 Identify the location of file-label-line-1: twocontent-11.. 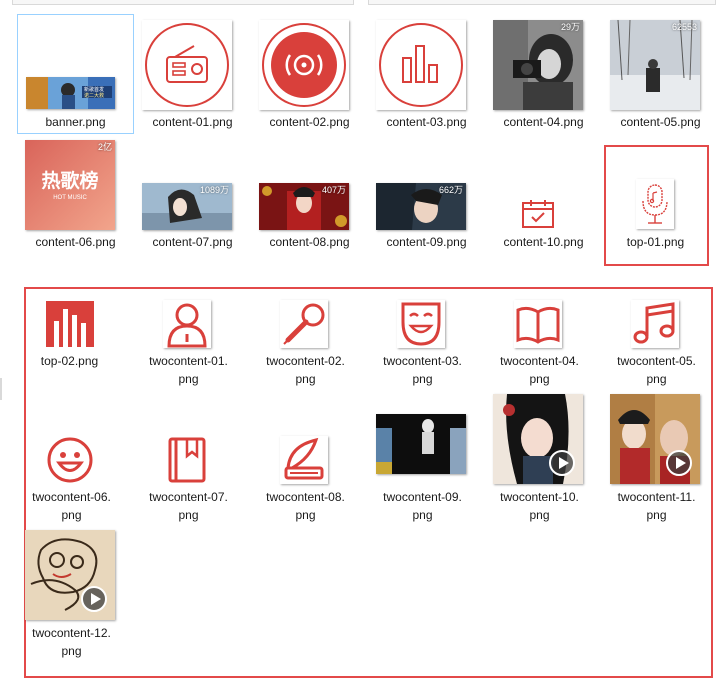
(656, 497).